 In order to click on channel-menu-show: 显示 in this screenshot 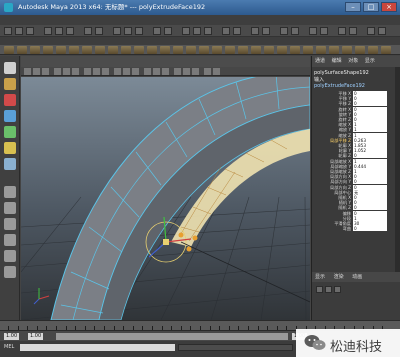, I will do `click(370, 61)`.